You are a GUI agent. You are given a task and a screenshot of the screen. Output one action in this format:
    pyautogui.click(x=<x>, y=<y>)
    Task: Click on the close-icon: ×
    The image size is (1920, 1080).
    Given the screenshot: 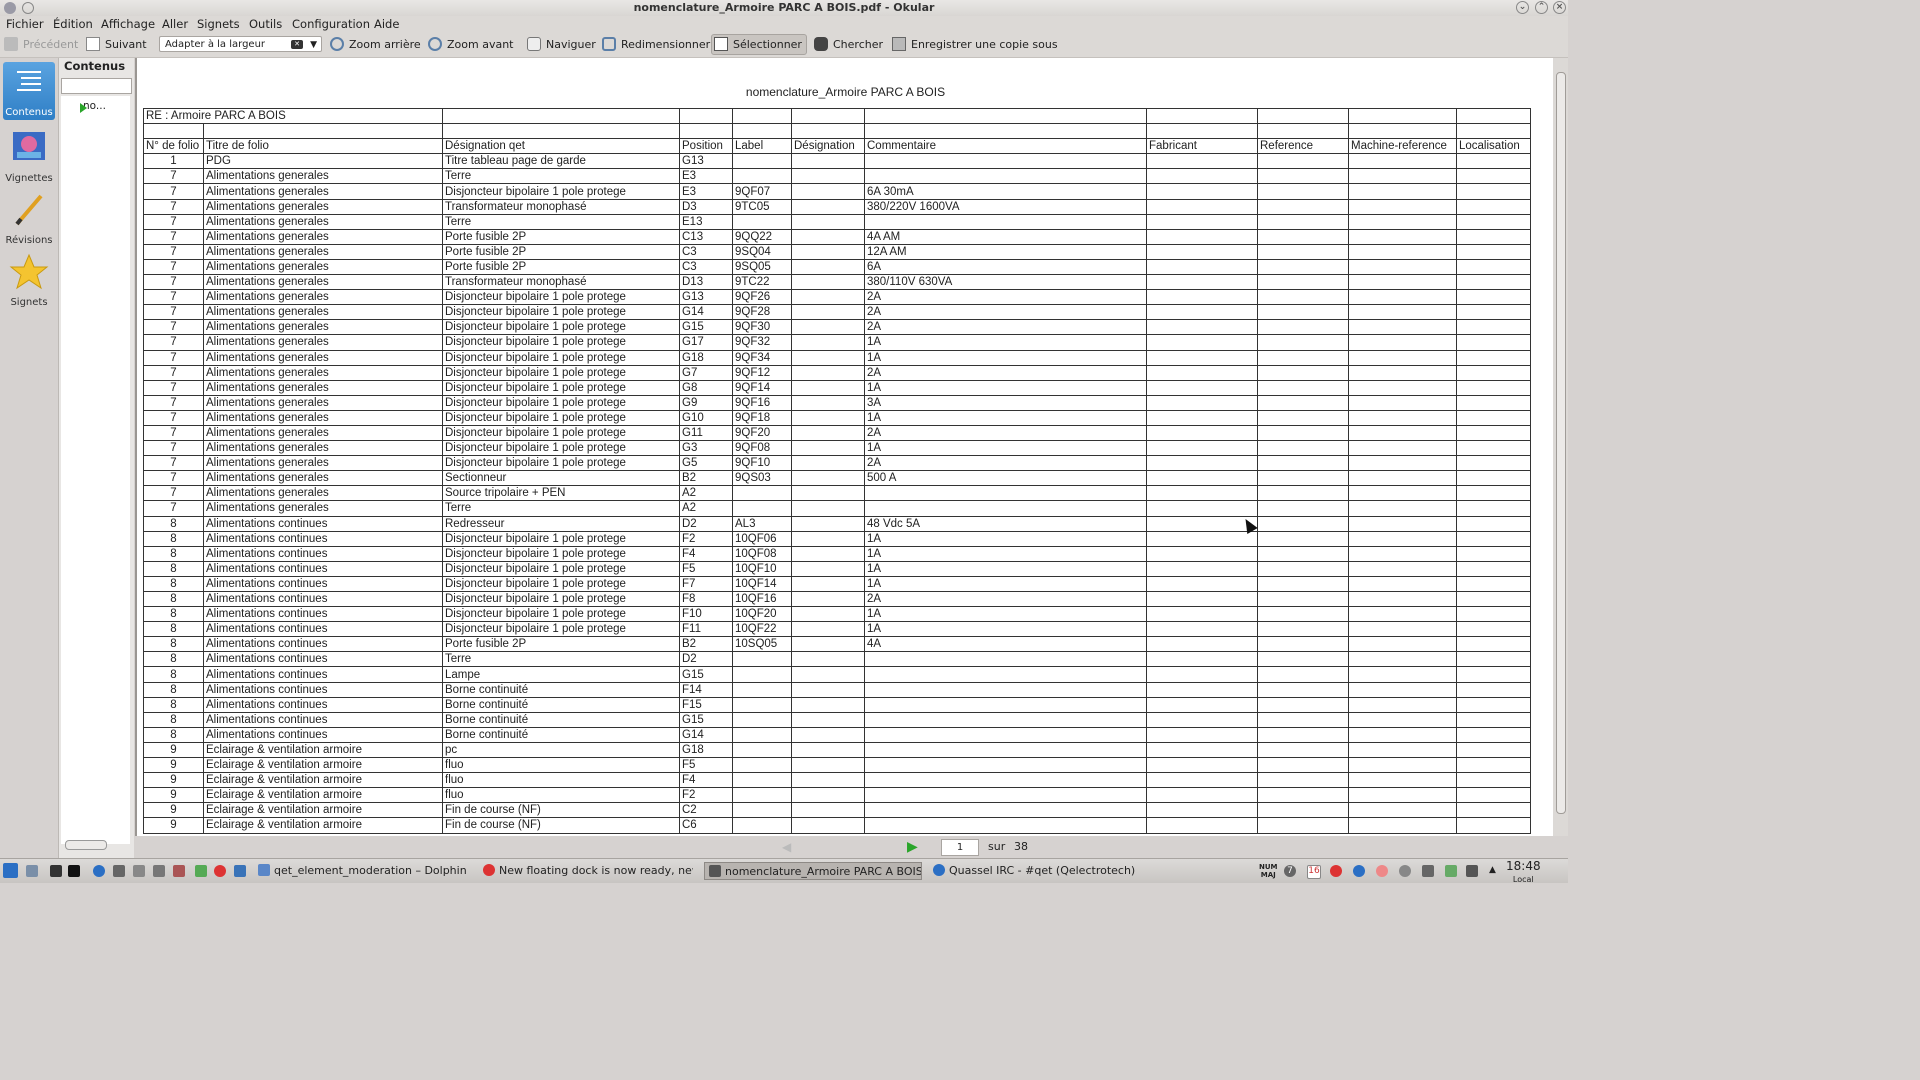 What is the action you would take?
    pyautogui.click(x=1559, y=7)
    